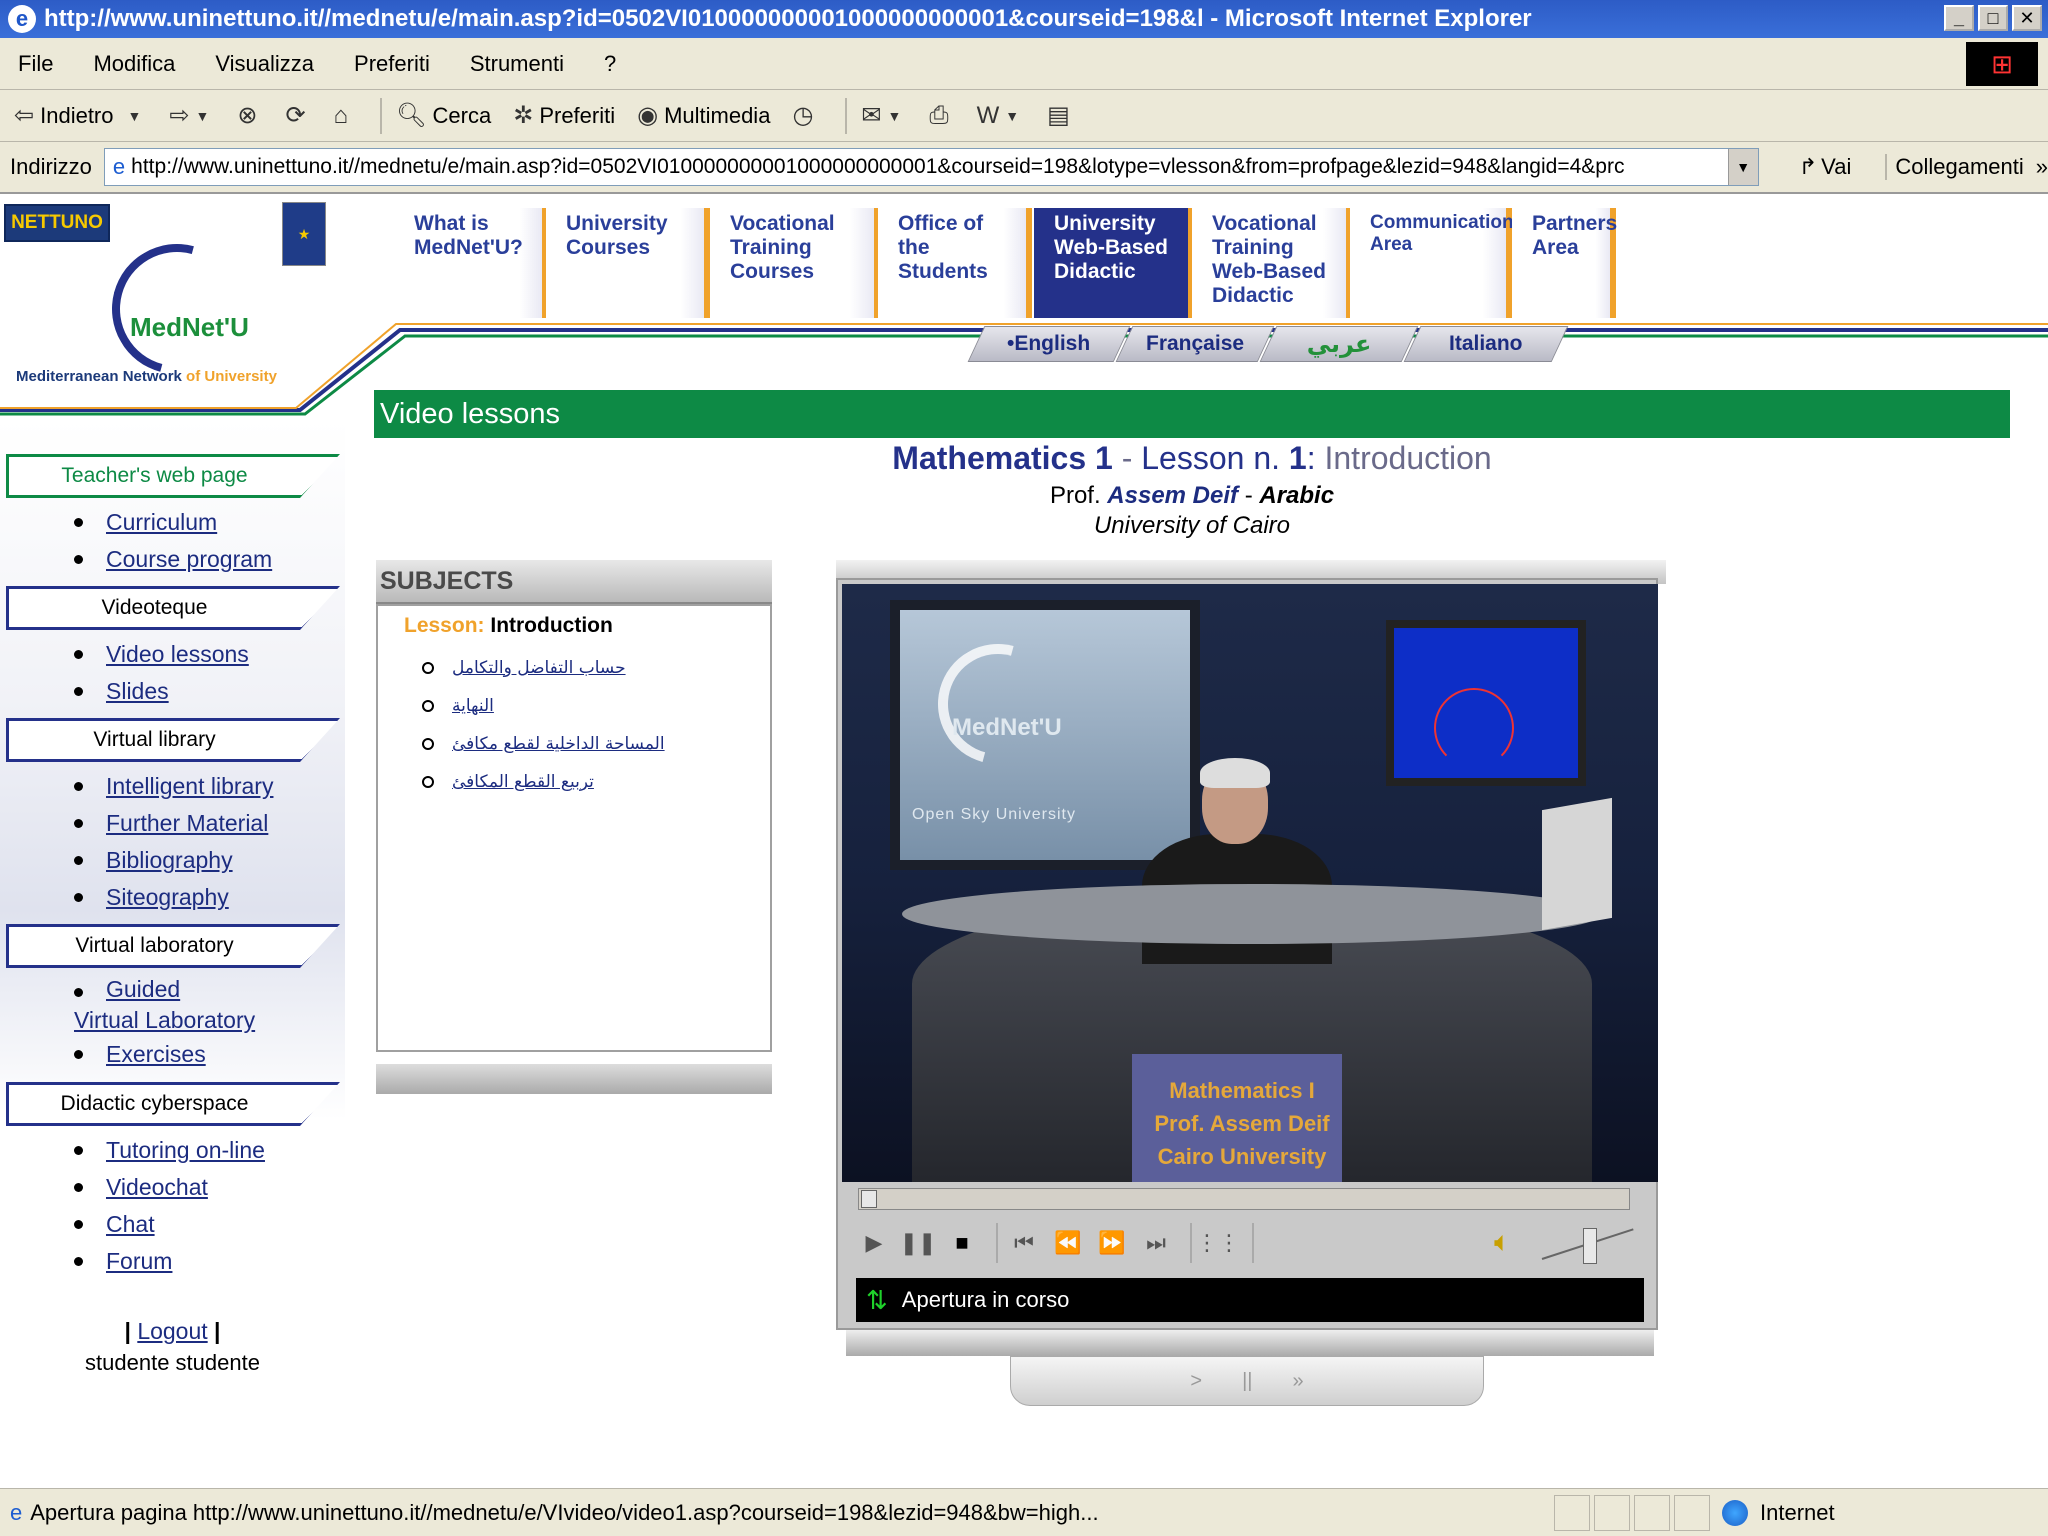 The image size is (2048, 1536). I want to click on refresh-button: ⟳, so click(298, 115).